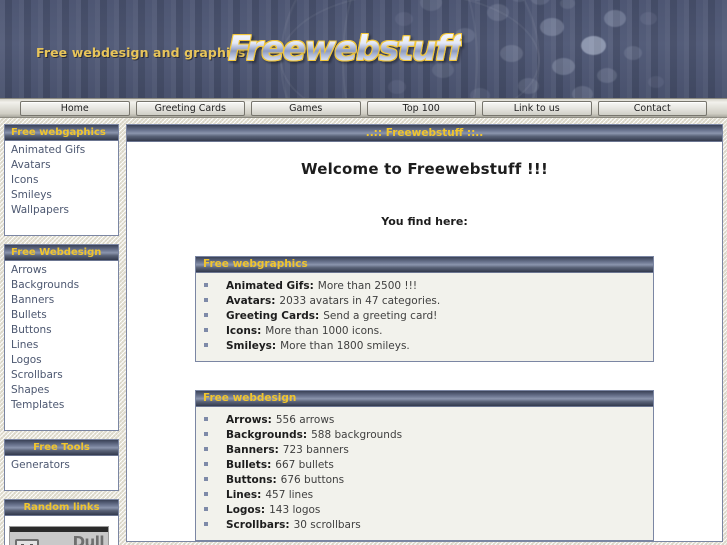  I want to click on nav-button-greeting-cards: Greeting Cards, so click(190, 108).